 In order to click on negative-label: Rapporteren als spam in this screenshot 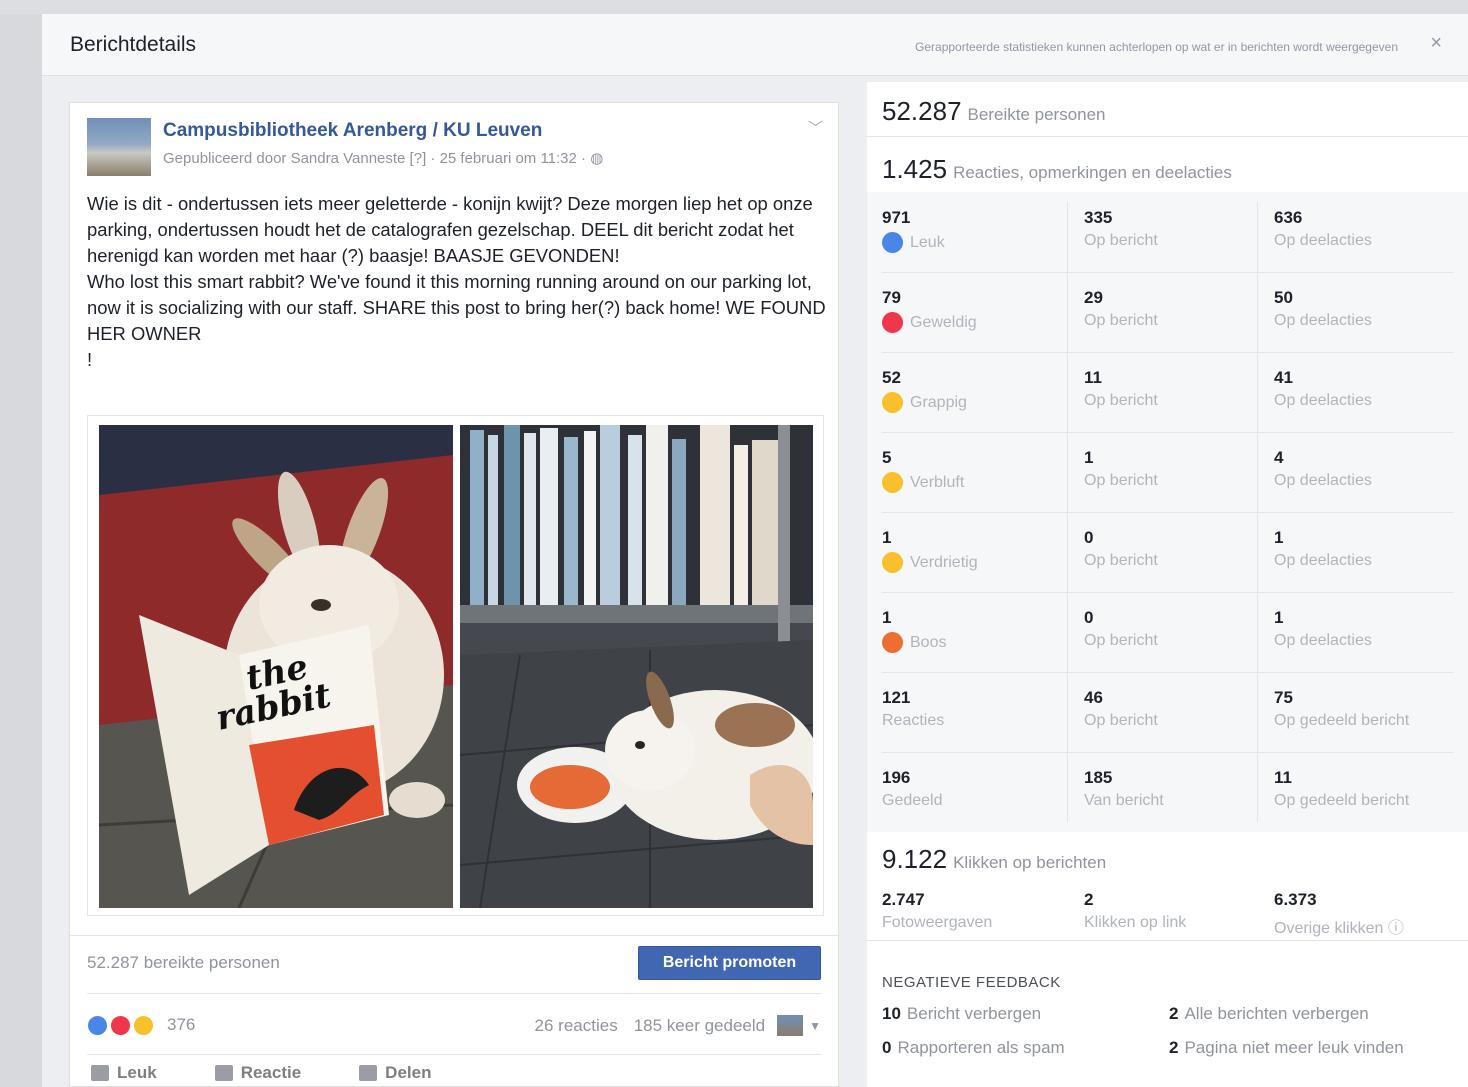, I will do `click(981, 1047)`.